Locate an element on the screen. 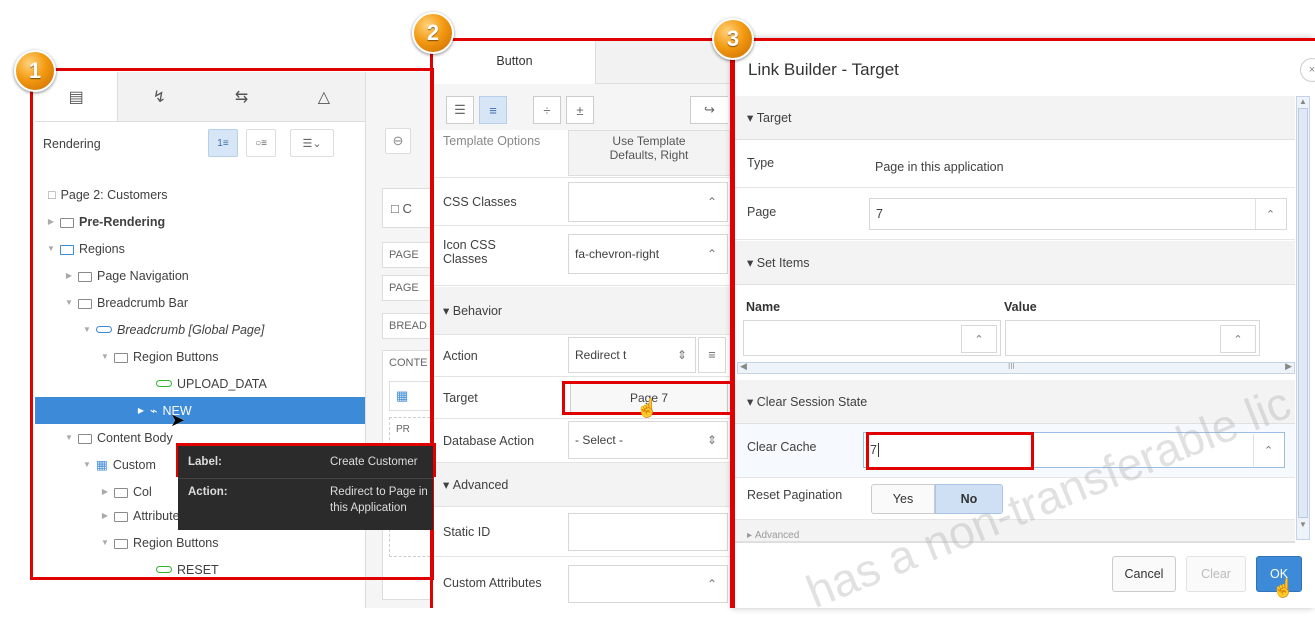  reset-pagination-no: No is located at coordinates (969, 499).